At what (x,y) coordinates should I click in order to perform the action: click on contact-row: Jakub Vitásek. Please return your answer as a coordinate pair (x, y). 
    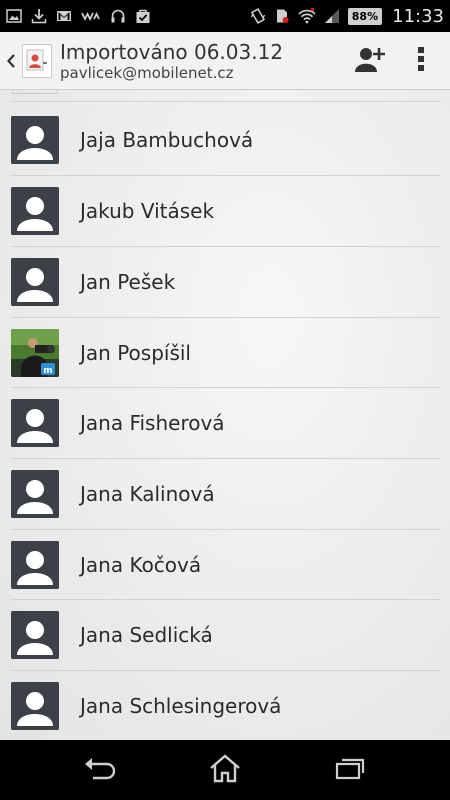
    Looking at the image, I should click on (225, 211).